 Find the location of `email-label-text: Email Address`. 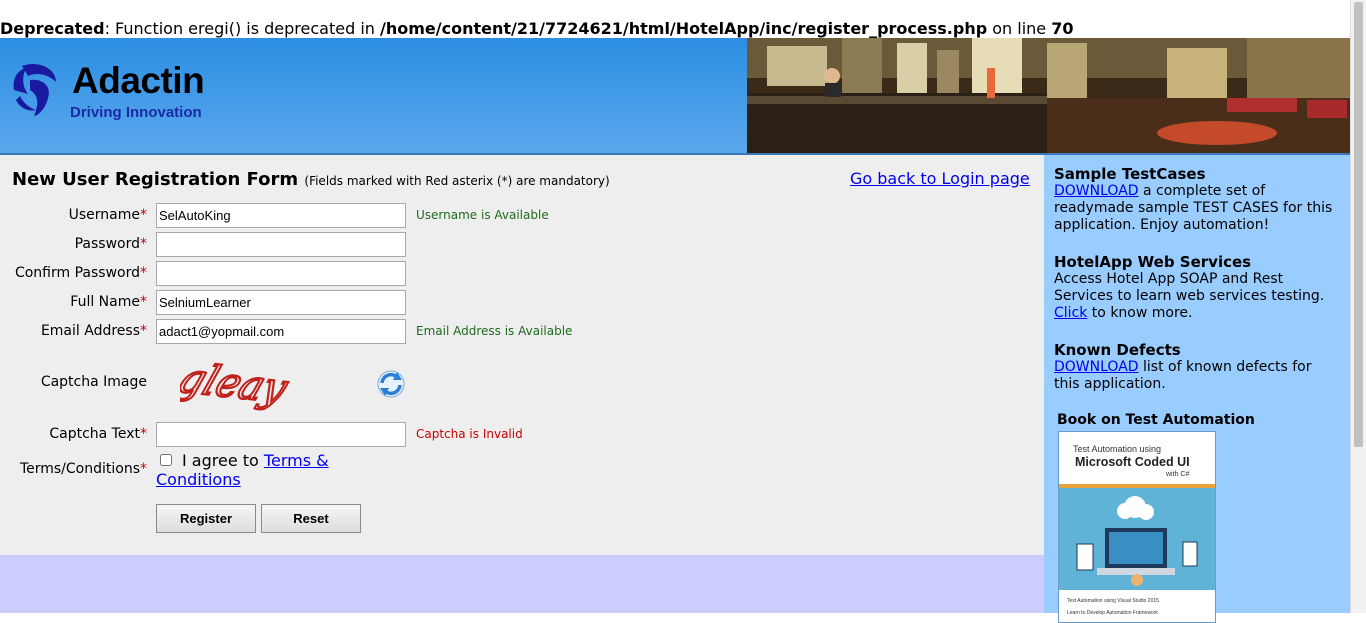

email-label-text: Email Address is located at coordinates (90, 331).